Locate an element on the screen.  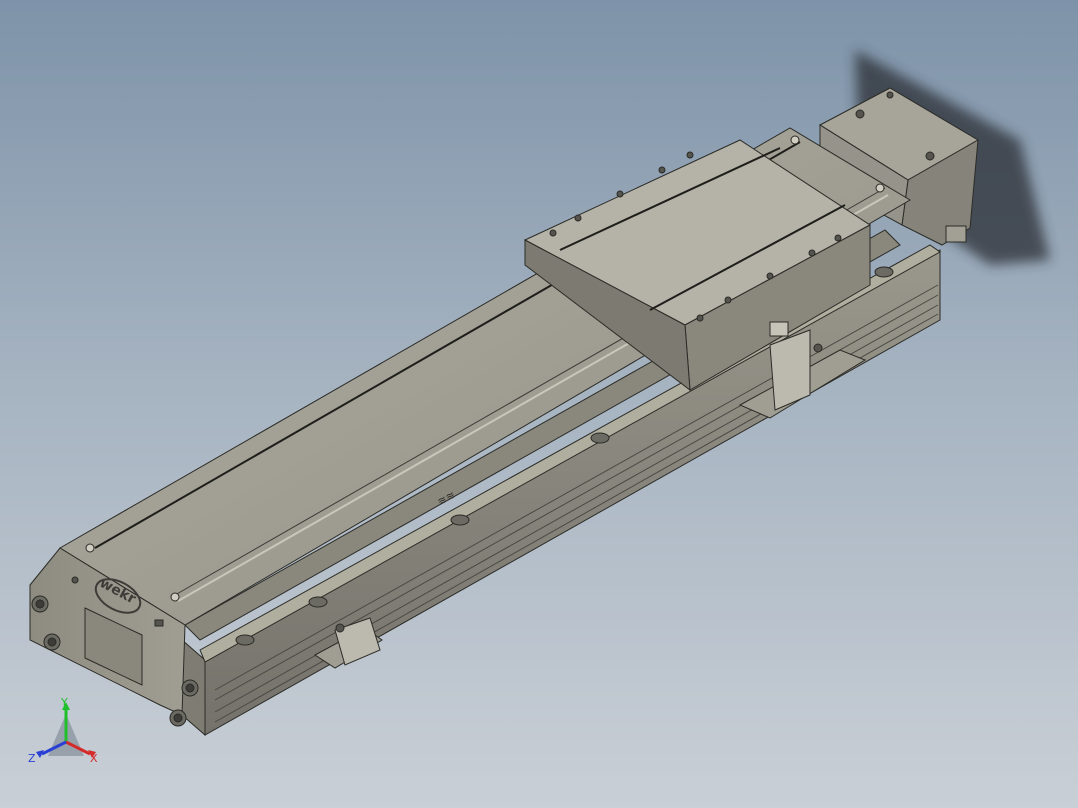
coordinate-triad: Y X Z is located at coordinates (63, 730).